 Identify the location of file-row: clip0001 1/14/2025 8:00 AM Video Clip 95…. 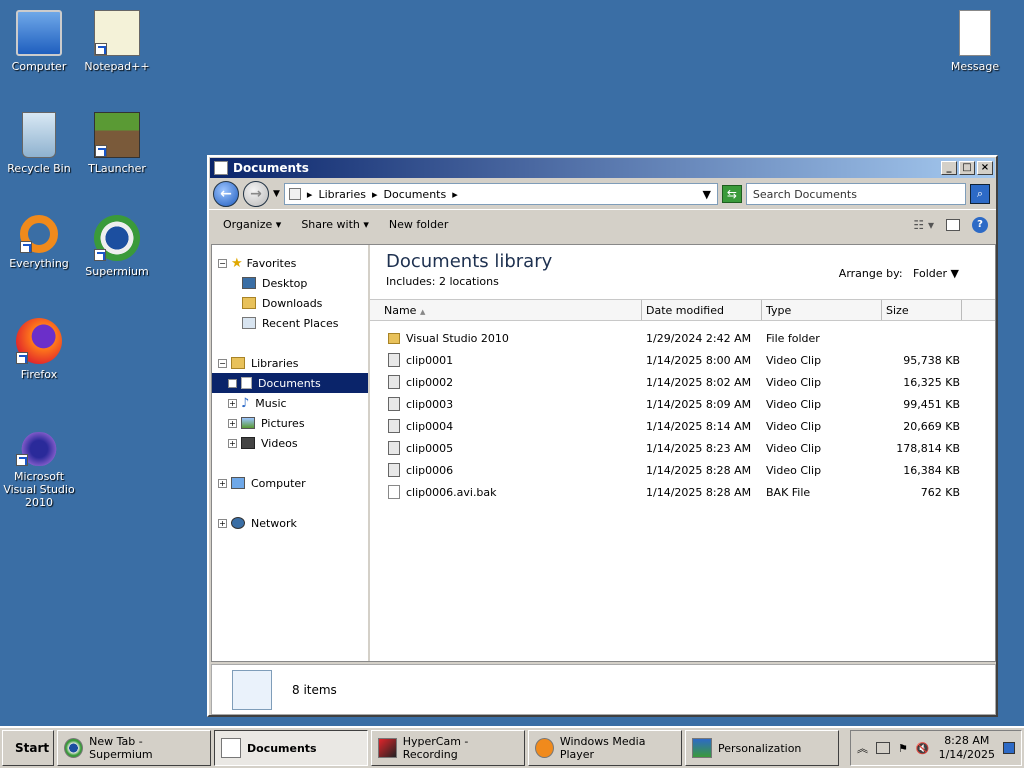
(682, 360).